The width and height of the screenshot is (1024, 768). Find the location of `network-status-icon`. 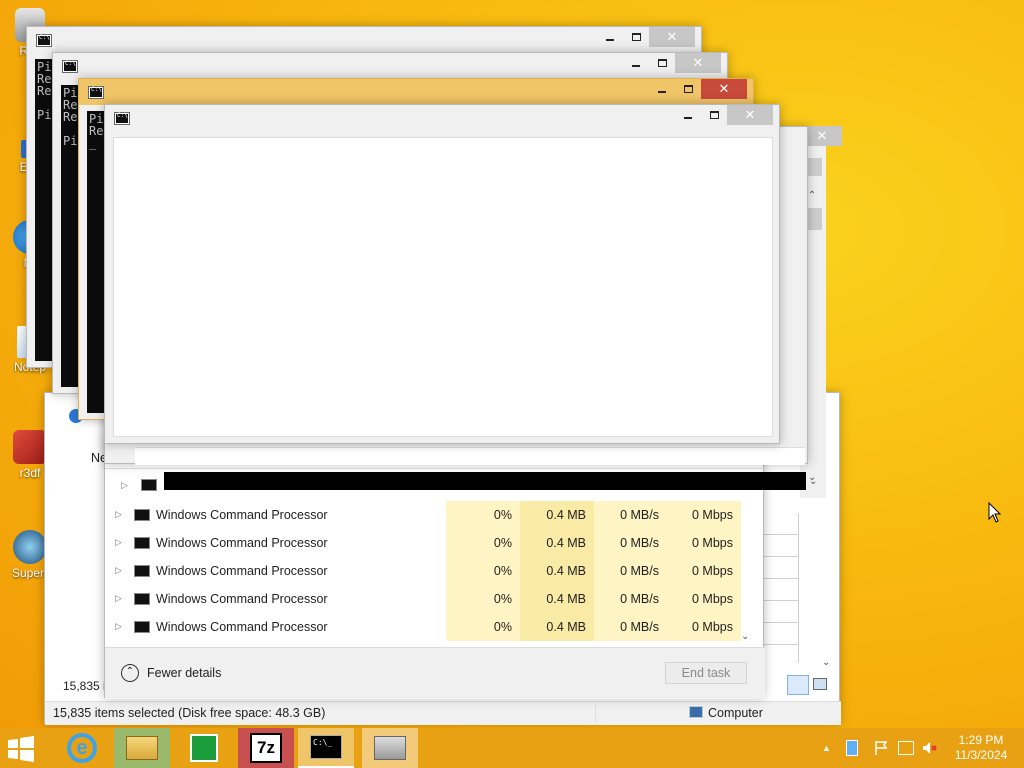

network-status-icon is located at coordinates (906, 748).